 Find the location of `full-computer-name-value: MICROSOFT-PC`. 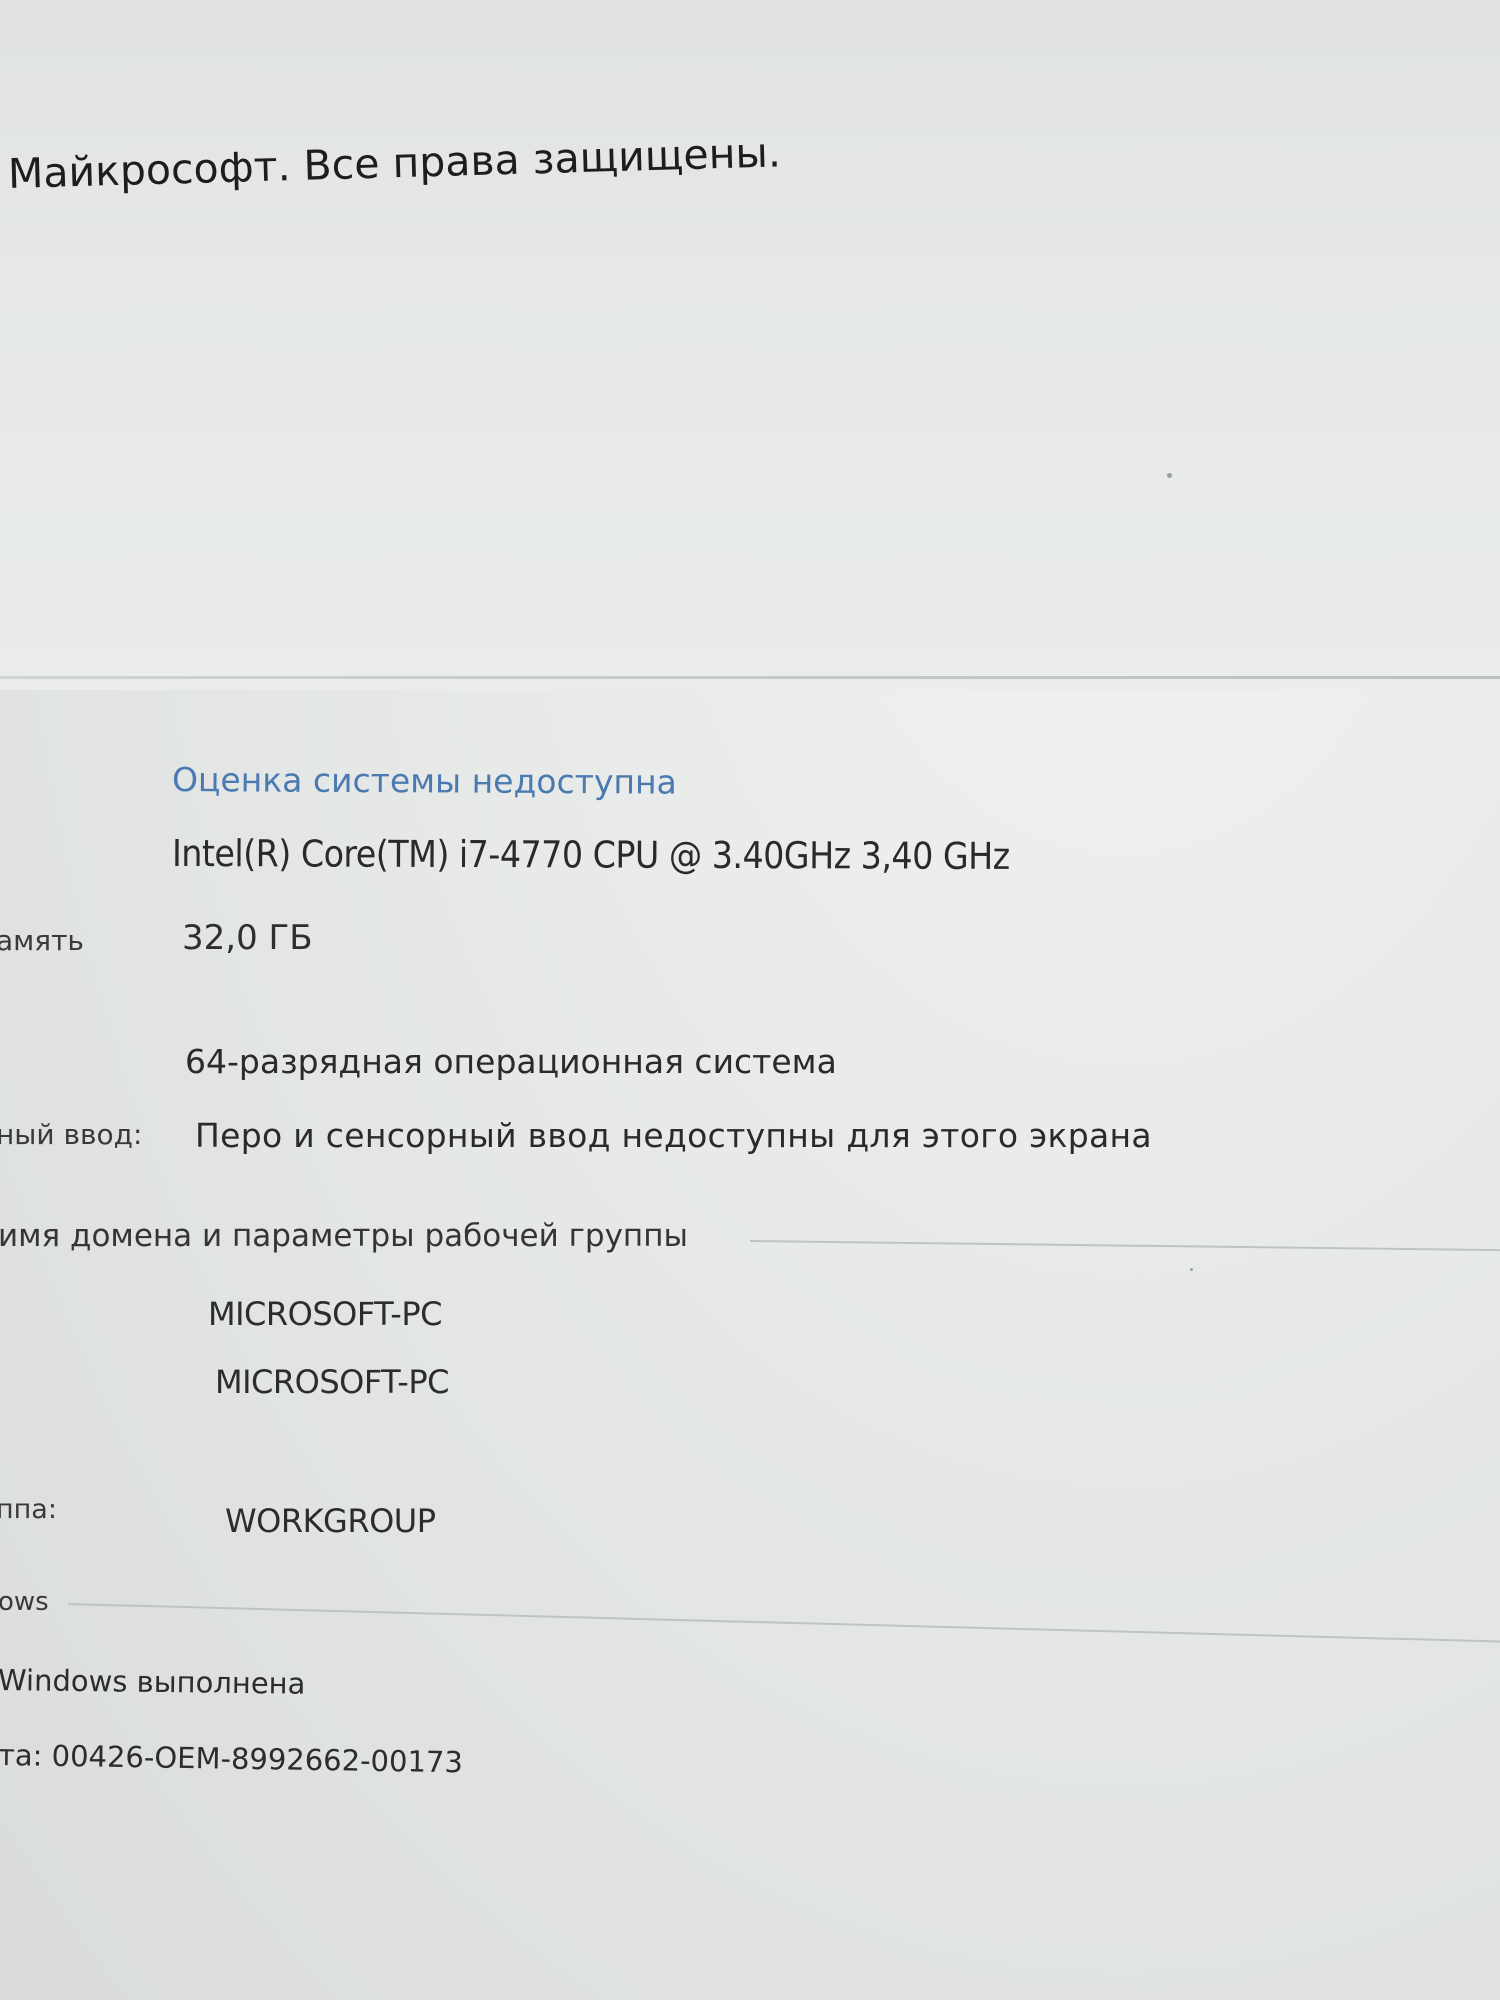

full-computer-name-value: MICROSOFT-PC is located at coordinates (332, 1382).